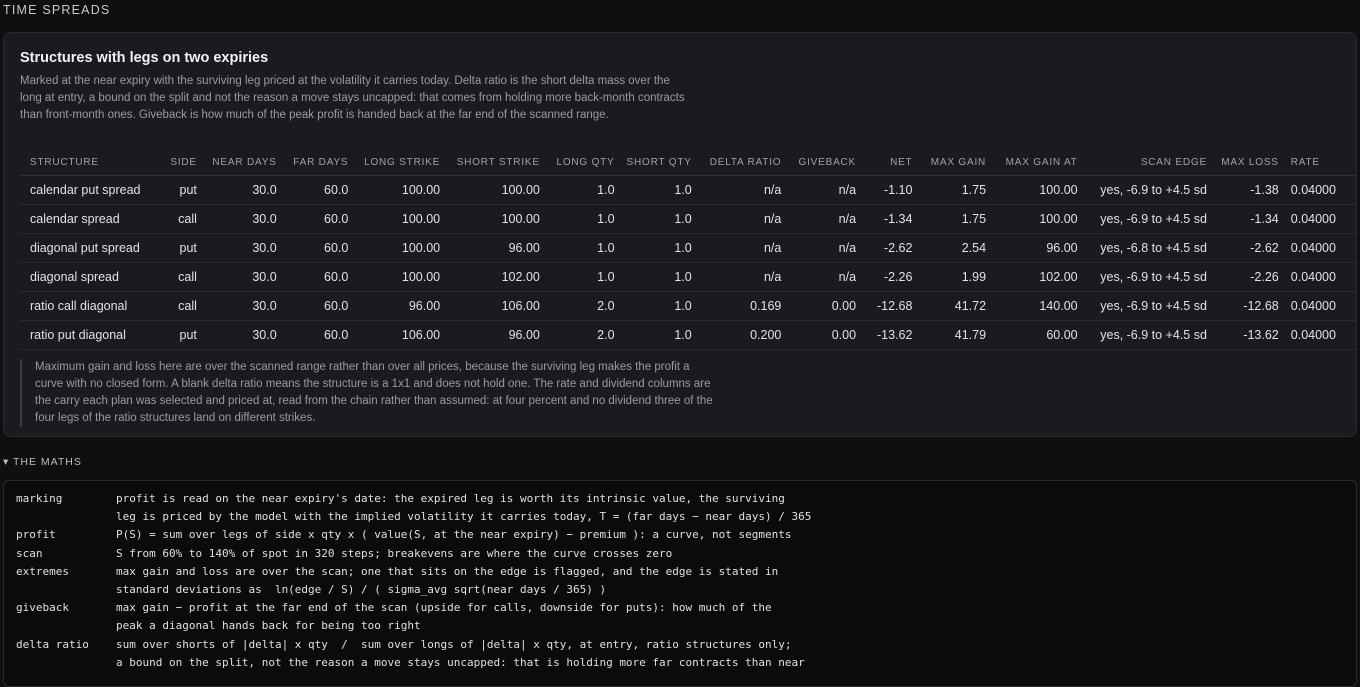 The width and height of the screenshot is (1360, 687). Describe the element at coordinates (400, 162) in the screenshot. I see `column-header: LONG STRIKE` at that location.